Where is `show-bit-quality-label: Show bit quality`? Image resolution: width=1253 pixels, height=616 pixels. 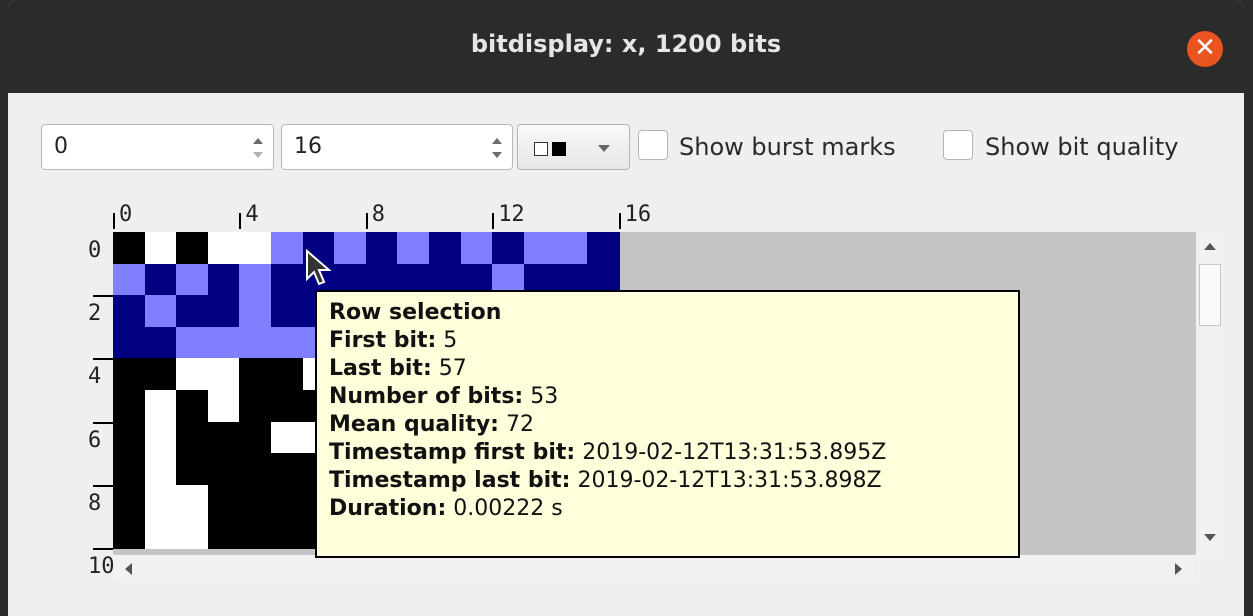
show-bit-quality-label: Show bit quality is located at coordinates (1081, 147).